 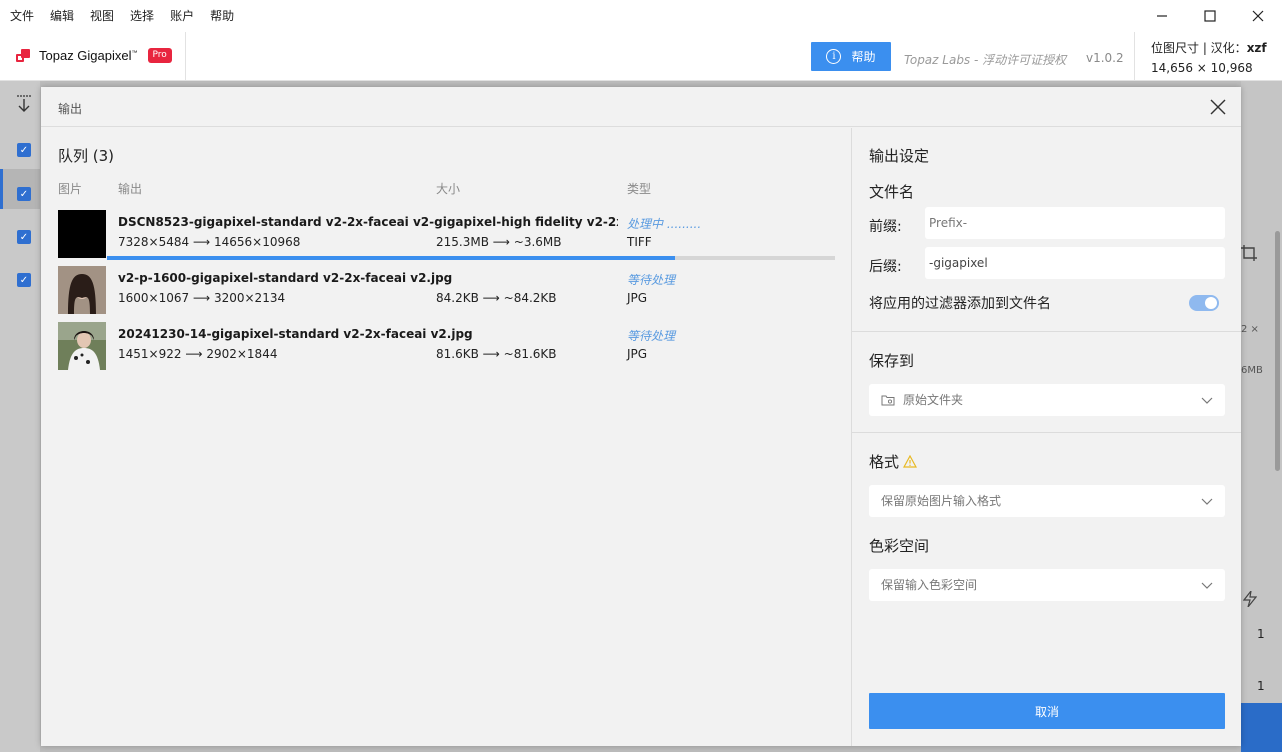 What do you see at coordinates (1047, 585) in the screenshot?
I see `color-space-select: 保留输入色彩空间` at bounding box center [1047, 585].